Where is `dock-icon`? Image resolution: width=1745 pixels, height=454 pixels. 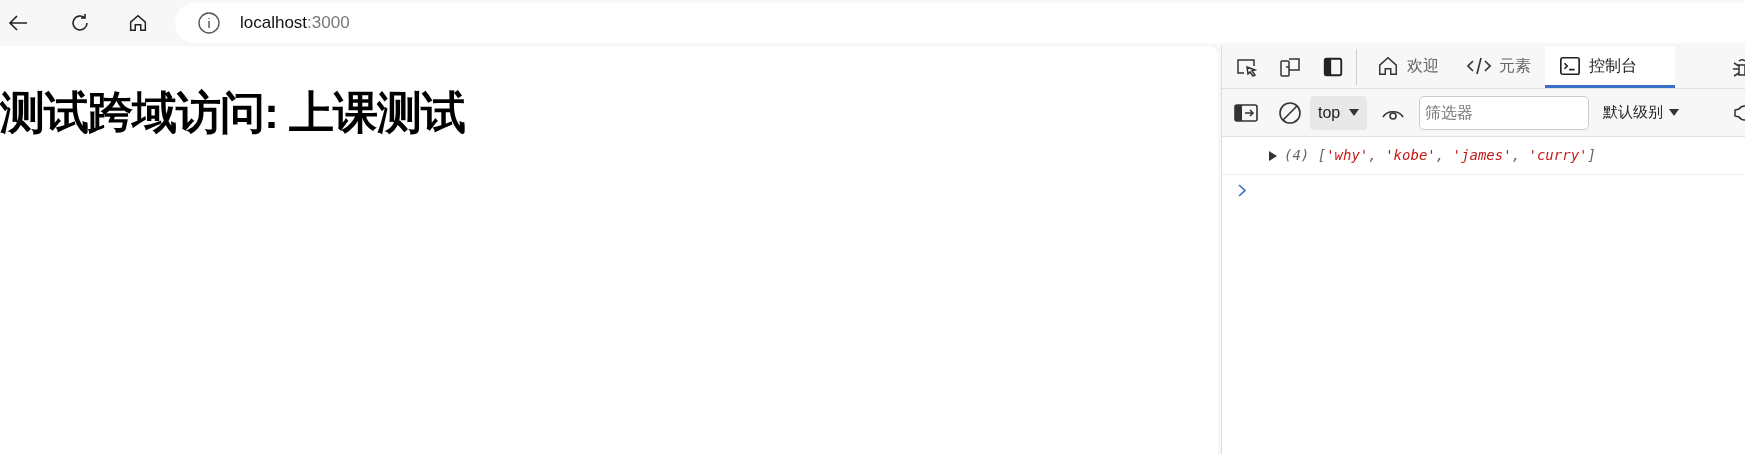
dock-icon is located at coordinates (1333, 67).